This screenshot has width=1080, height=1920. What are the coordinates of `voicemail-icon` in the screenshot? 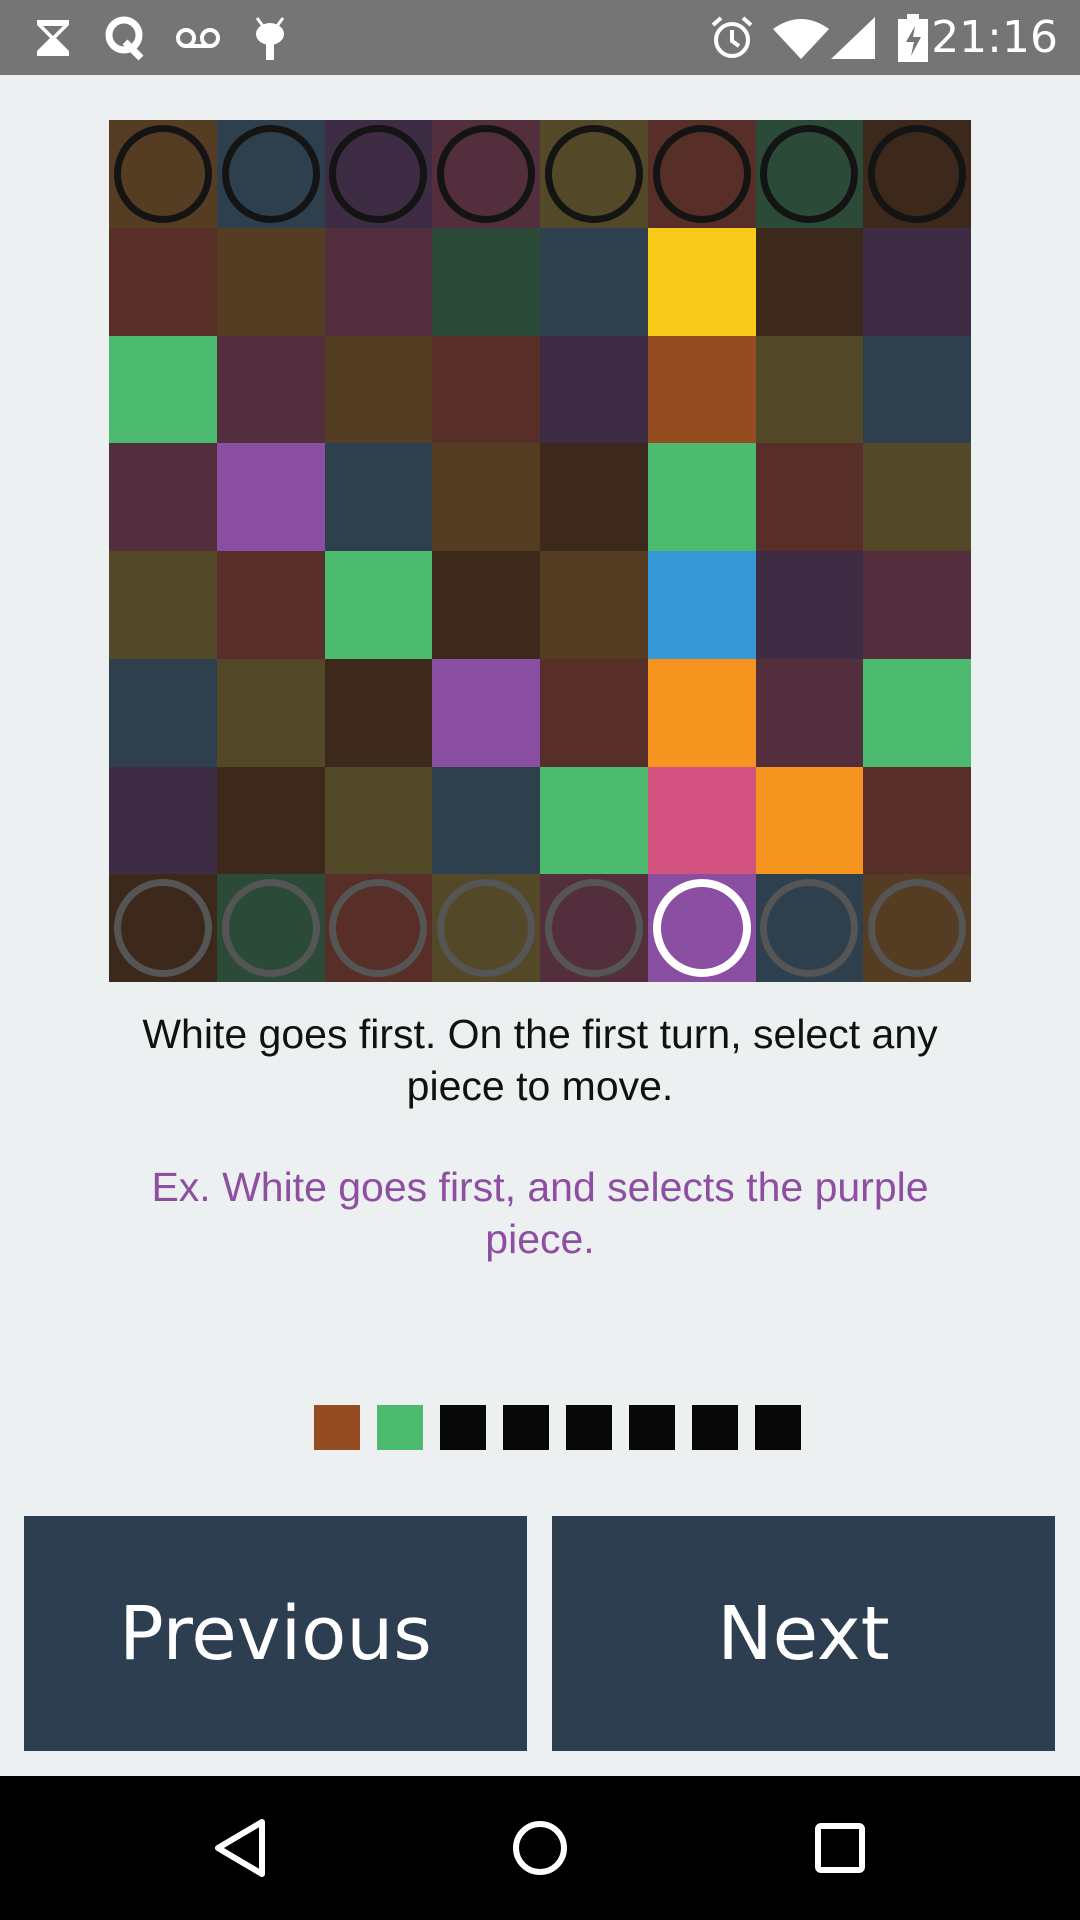 It's located at (198, 37).